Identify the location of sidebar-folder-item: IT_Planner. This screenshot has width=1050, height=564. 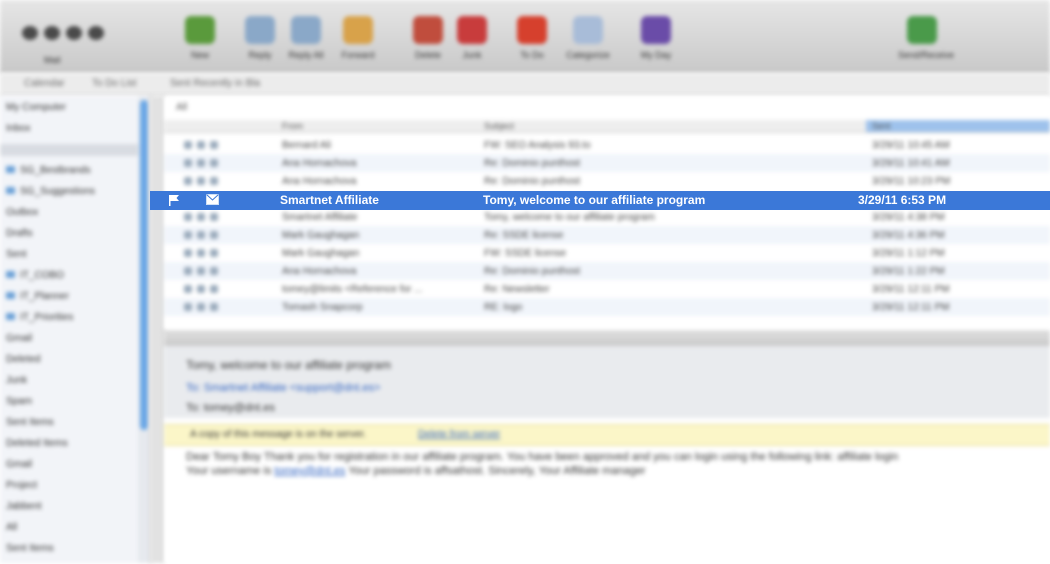
(37, 296).